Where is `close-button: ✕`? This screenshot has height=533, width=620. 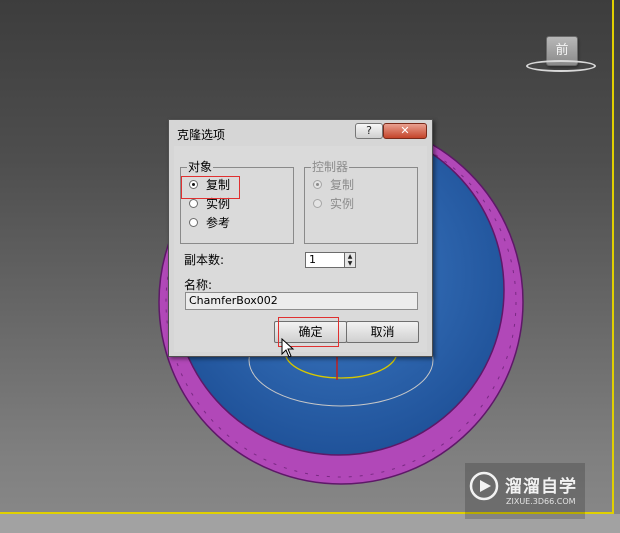
close-button: ✕ is located at coordinates (405, 131).